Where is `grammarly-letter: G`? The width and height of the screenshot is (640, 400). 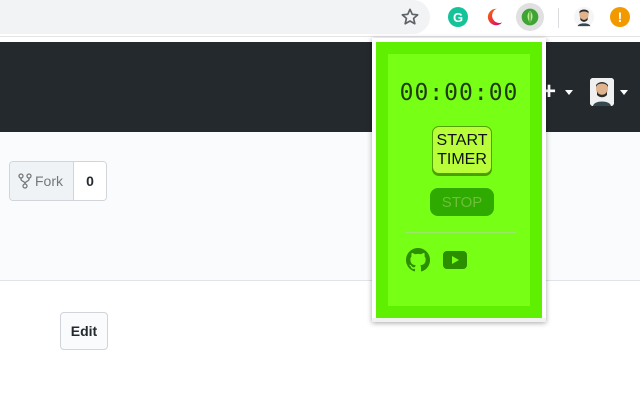 grammarly-letter: G is located at coordinates (458, 17).